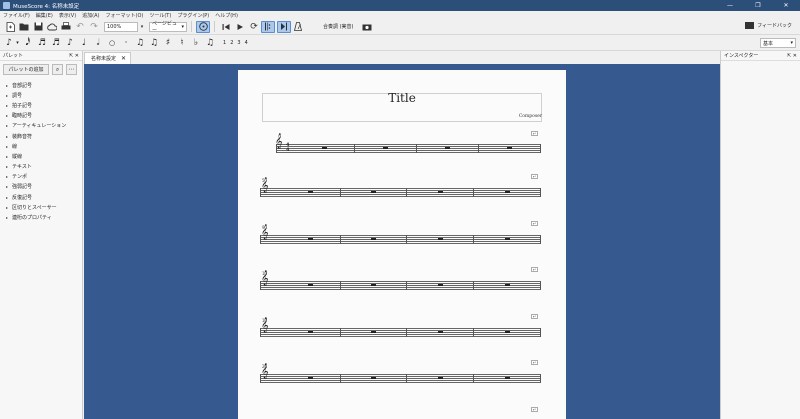  What do you see at coordinates (26, 69) in the screenshot?
I see `add-palettes-button: パレットの追加` at bounding box center [26, 69].